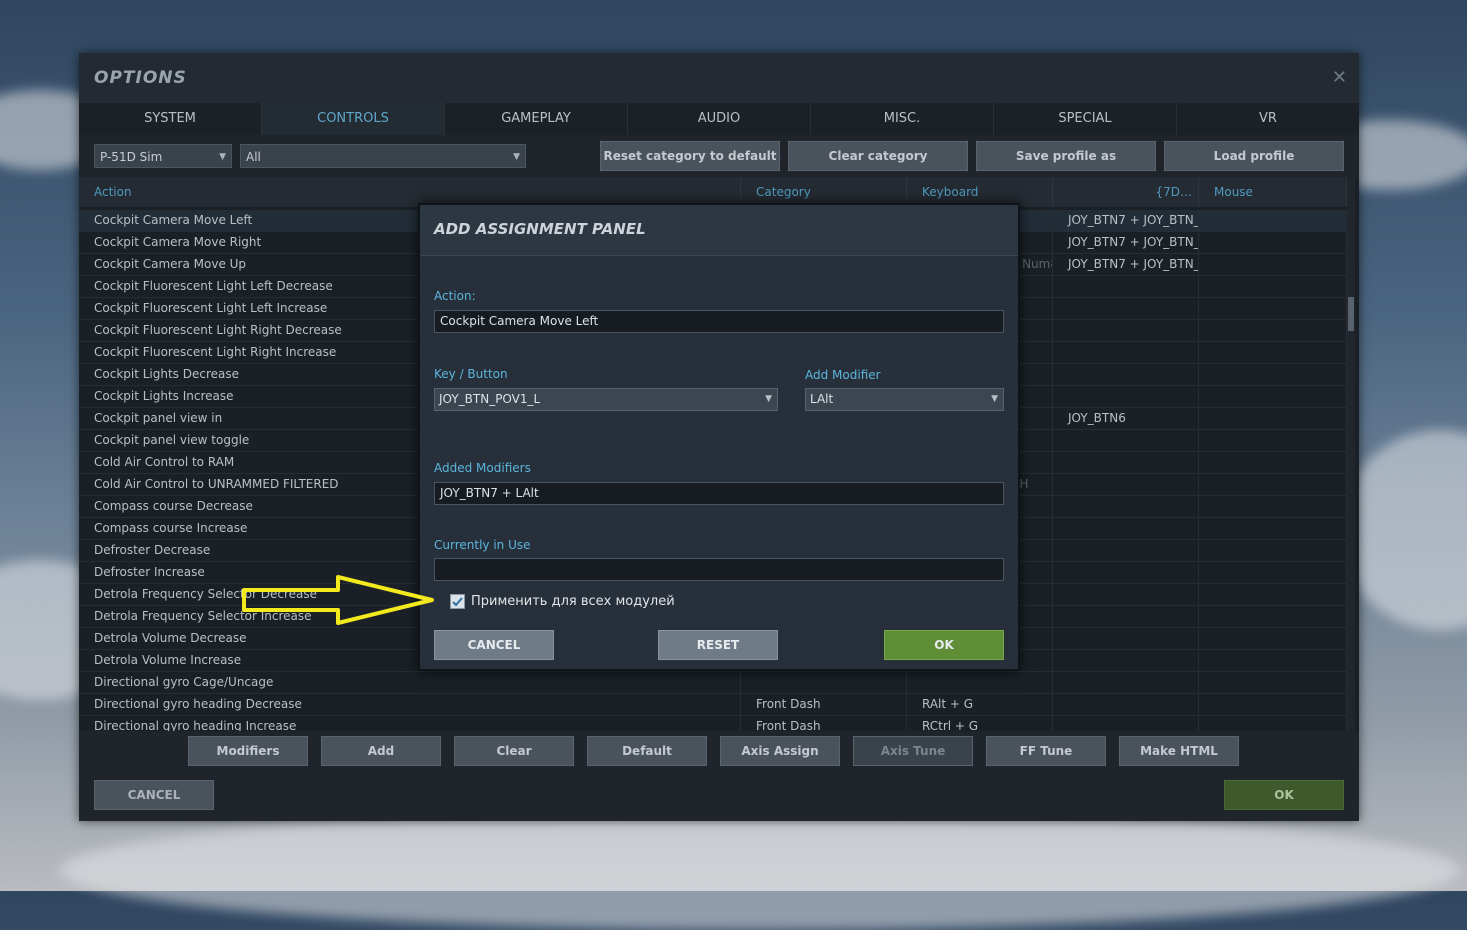  I want to click on checkmark-icon, so click(457, 602).